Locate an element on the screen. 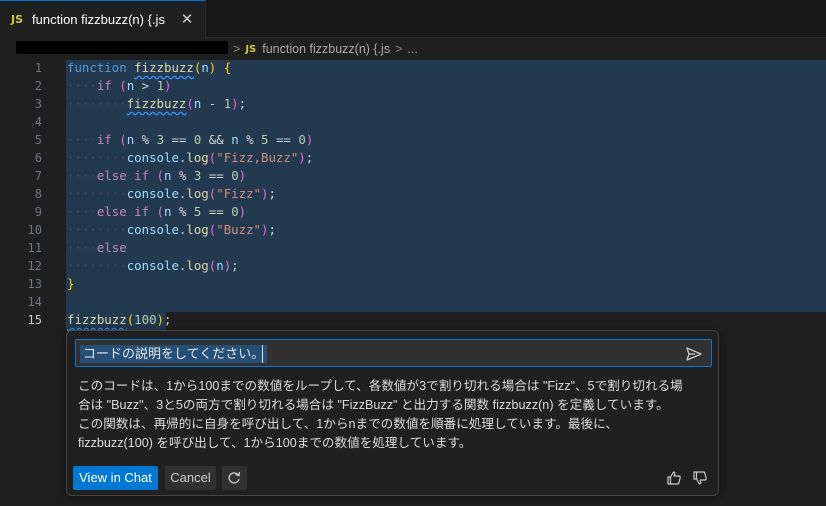 Image resolution: width=826 pixels, height=506 pixels. code-line-15: fizzbuzz(100); is located at coordinates (119, 320).